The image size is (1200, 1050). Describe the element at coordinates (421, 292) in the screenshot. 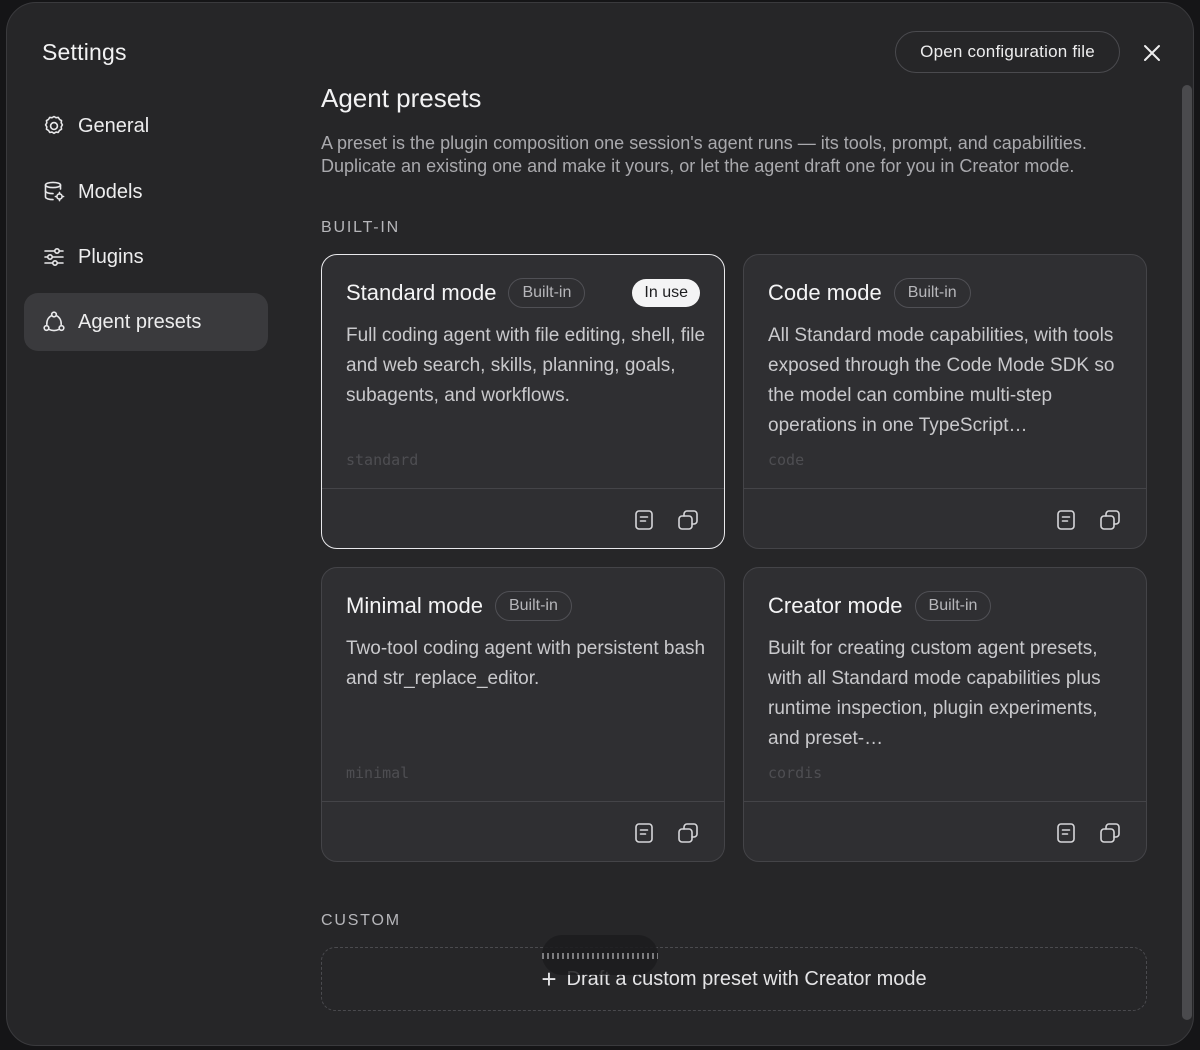

I see `preset-title: Standard mode` at that location.